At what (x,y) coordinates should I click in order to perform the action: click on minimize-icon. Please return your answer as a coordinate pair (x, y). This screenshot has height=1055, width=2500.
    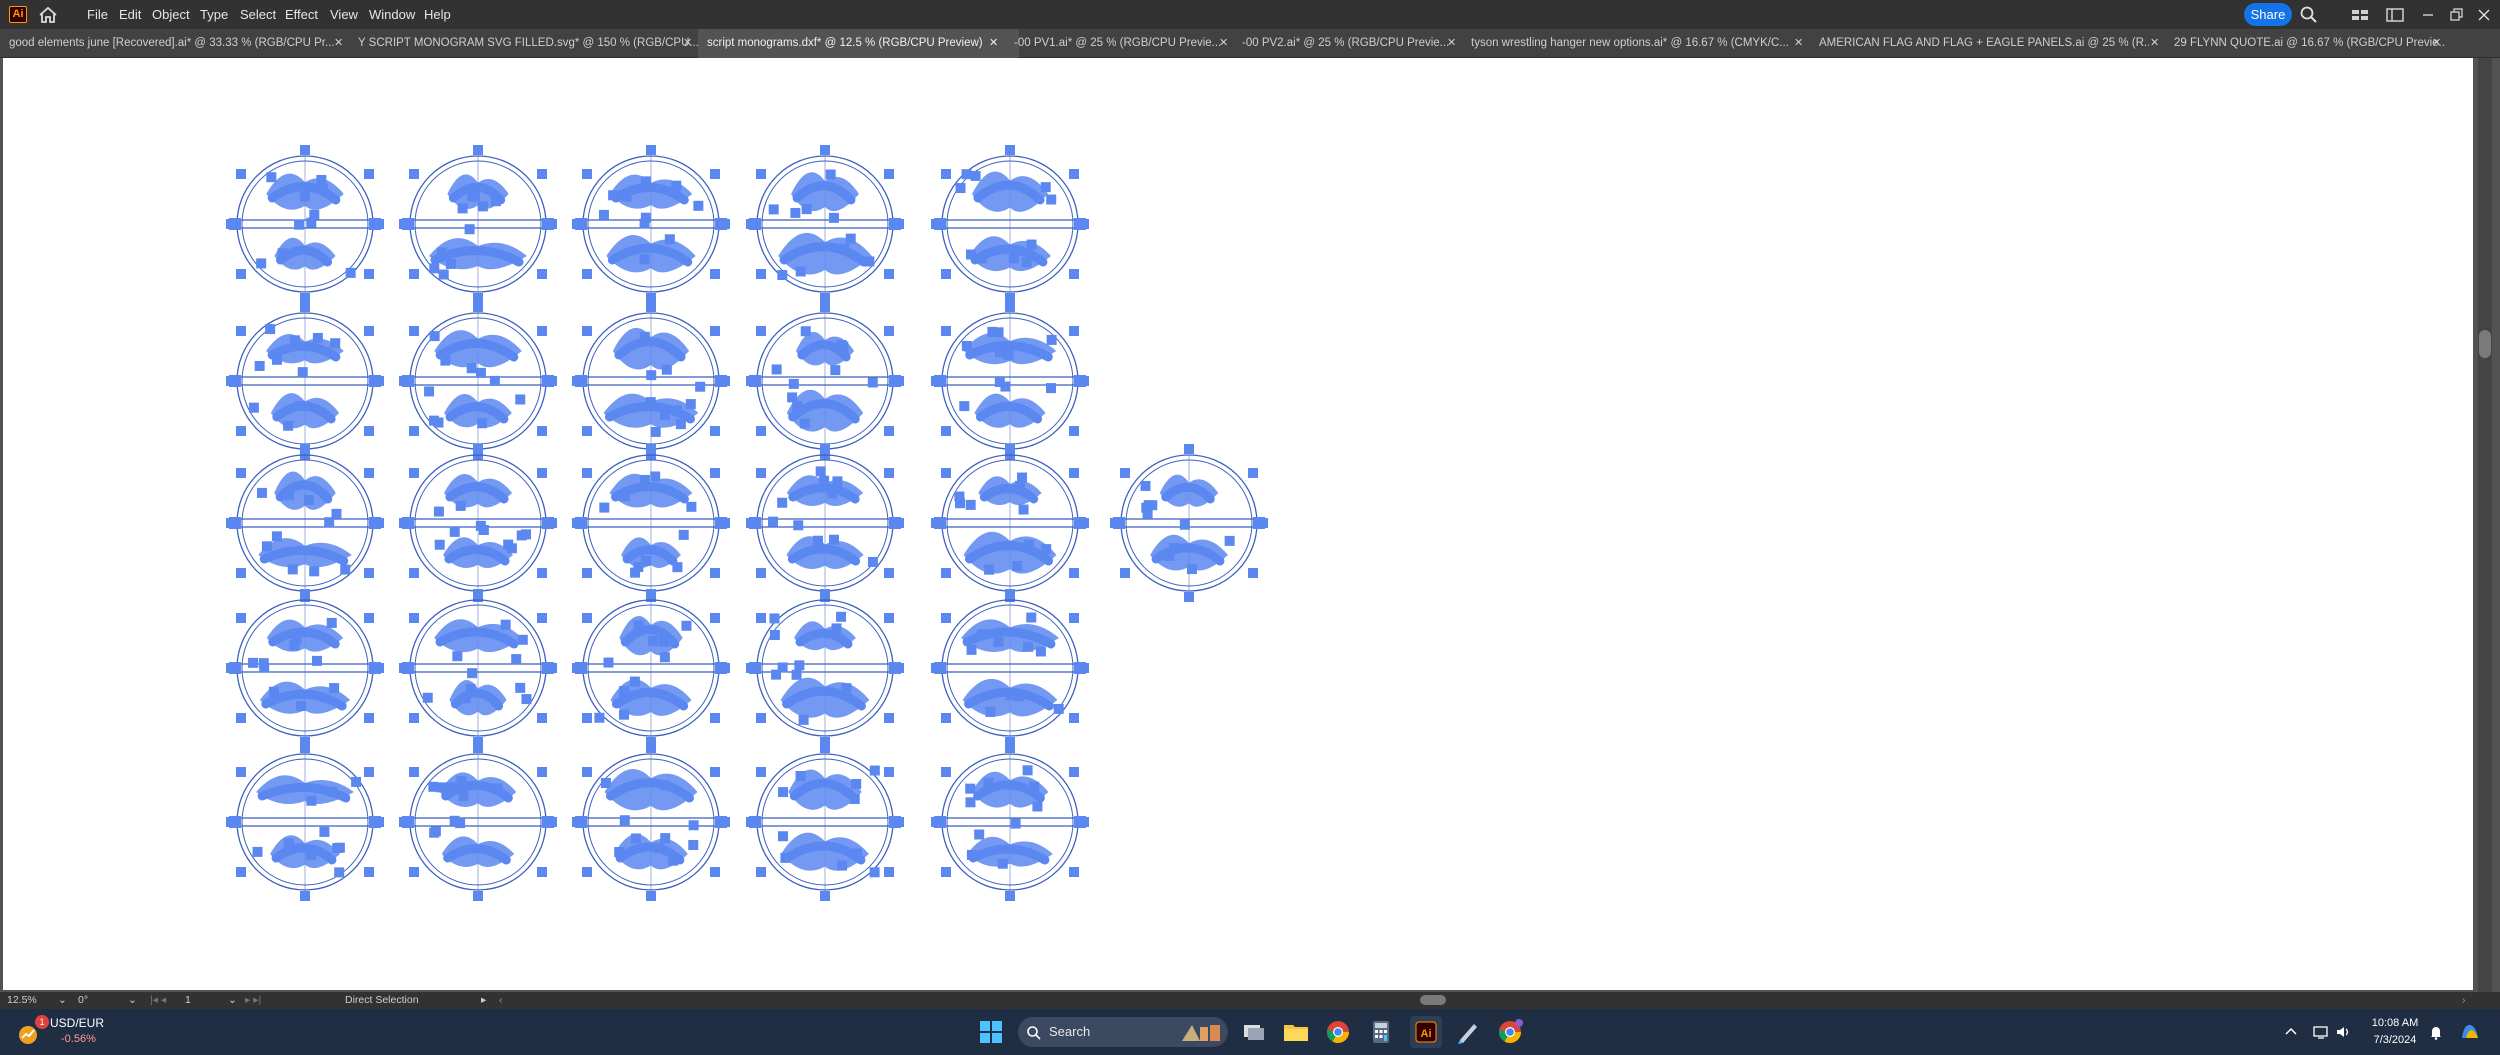
    Looking at the image, I should click on (2428, 15).